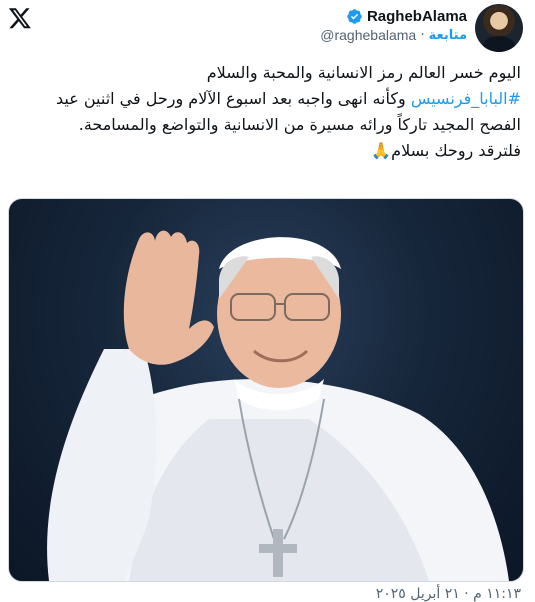  Describe the element at coordinates (466, 98) in the screenshot. I see `hashtag-link: #البابا_فرنسيس` at that location.